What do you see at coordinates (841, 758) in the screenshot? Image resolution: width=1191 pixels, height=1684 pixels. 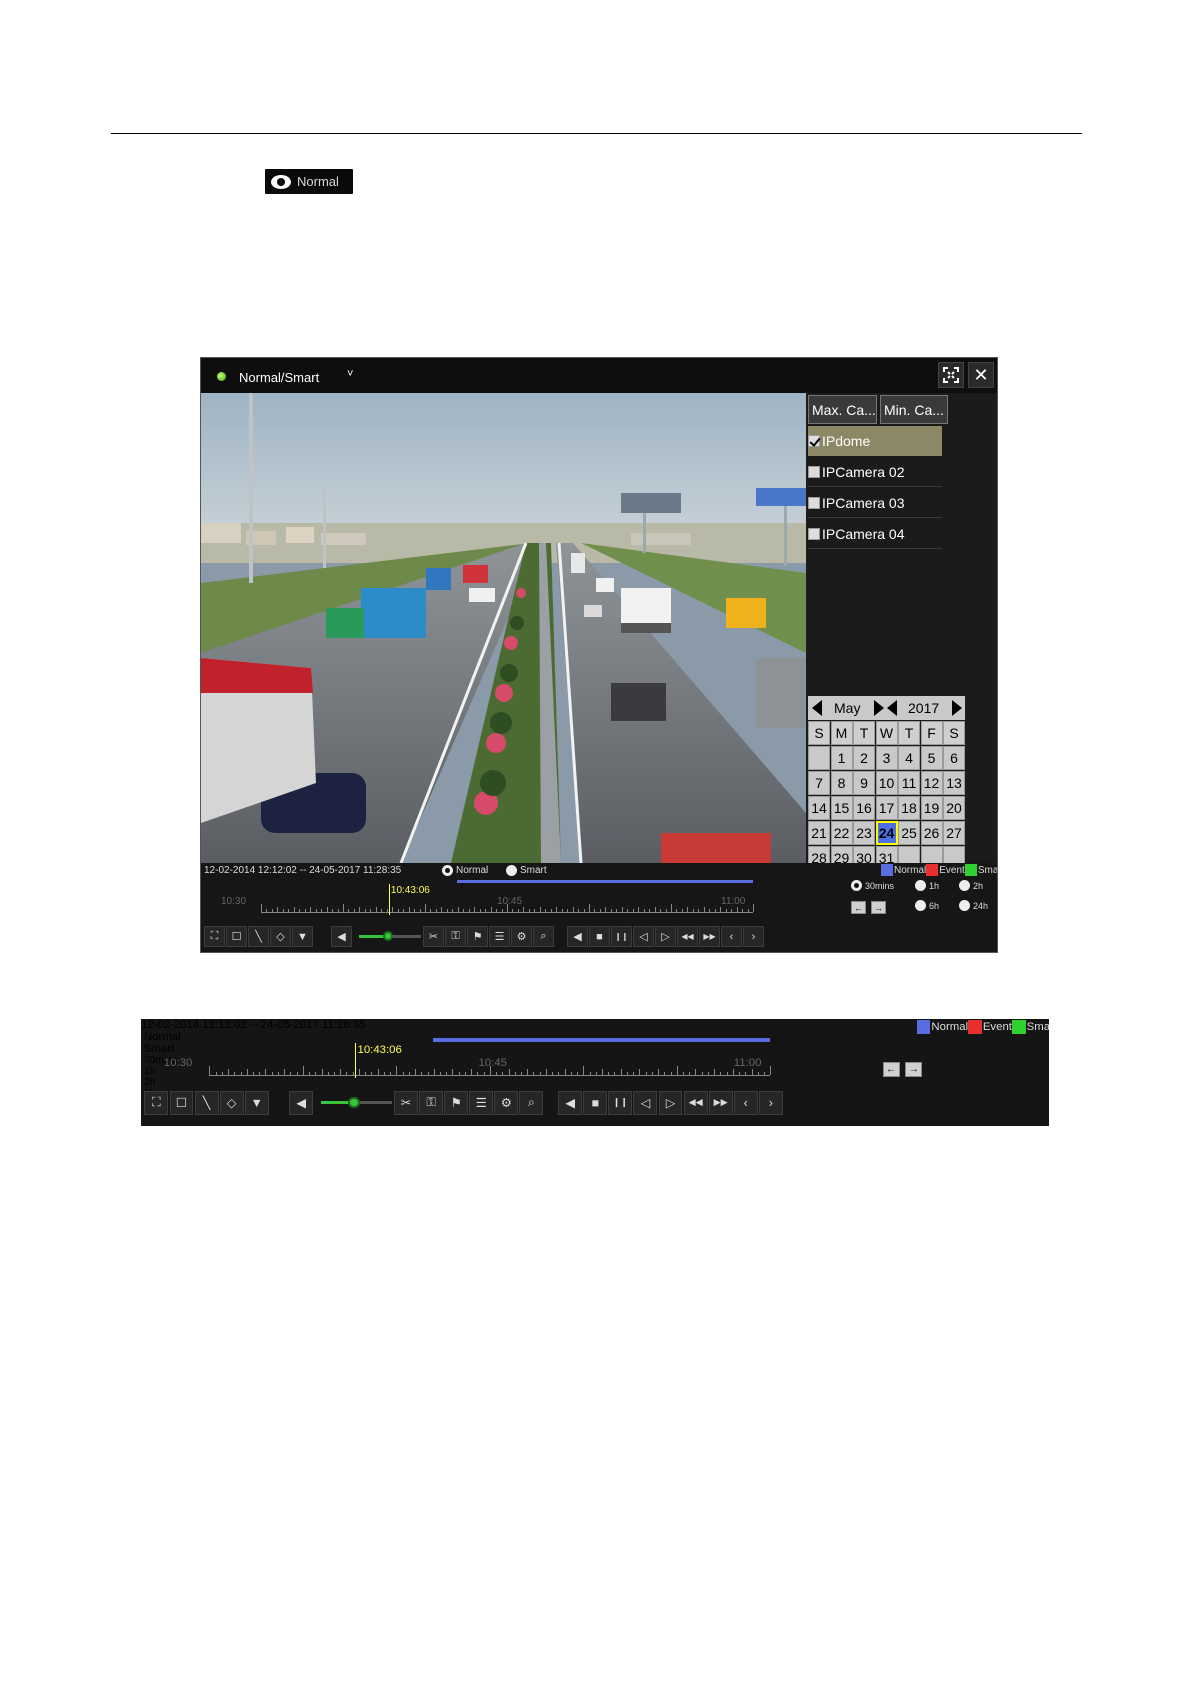 I see `calendar-day: 1` at bounding box center [841, 758].